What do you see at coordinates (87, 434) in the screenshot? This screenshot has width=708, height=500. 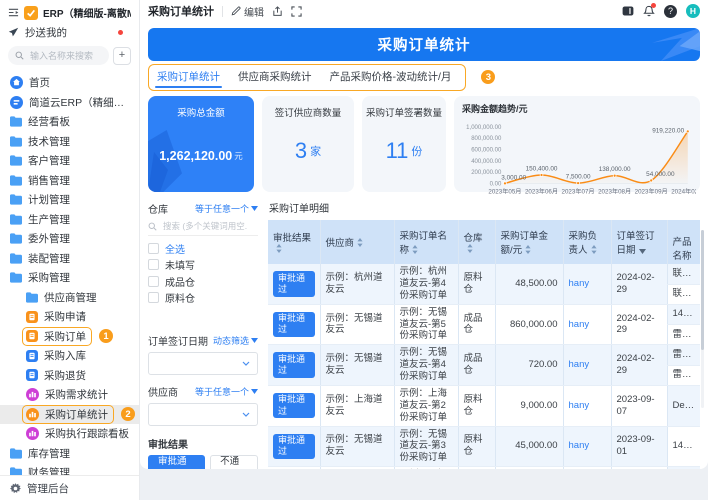 I see `sidebar-item-label: 采购执行跟踪看板` at bounding box center [87, 434].